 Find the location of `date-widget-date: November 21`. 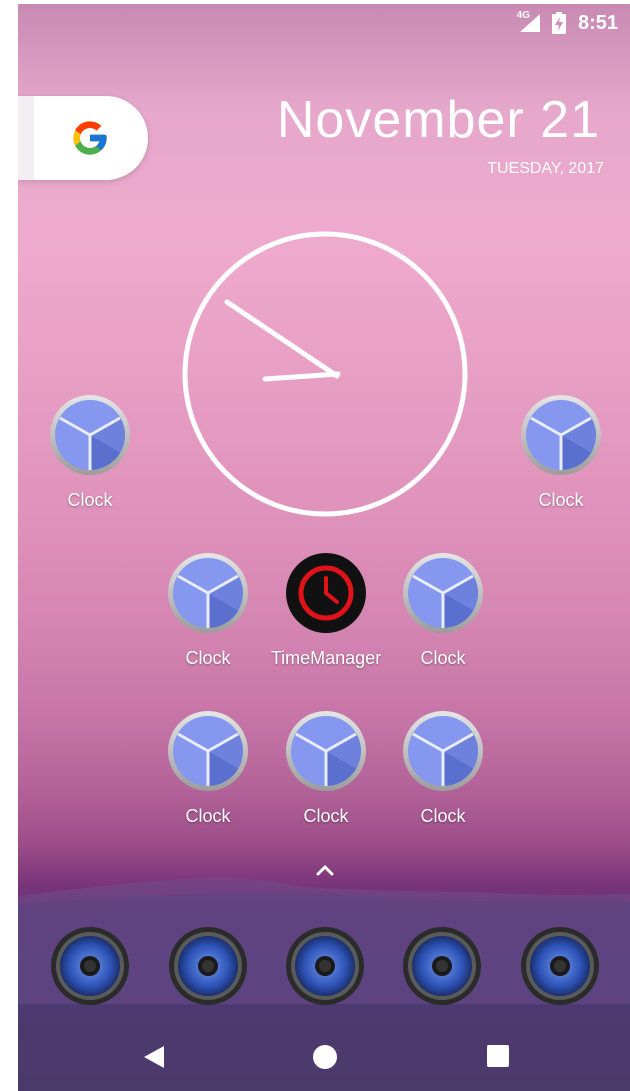

date-widget-date: November 21 is located at coordinates (438, 120).